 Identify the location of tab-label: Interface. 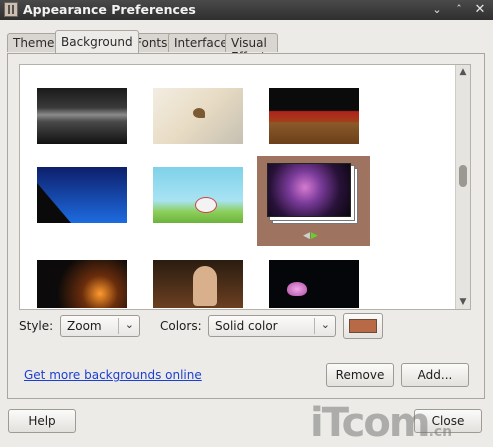
(201, 43).